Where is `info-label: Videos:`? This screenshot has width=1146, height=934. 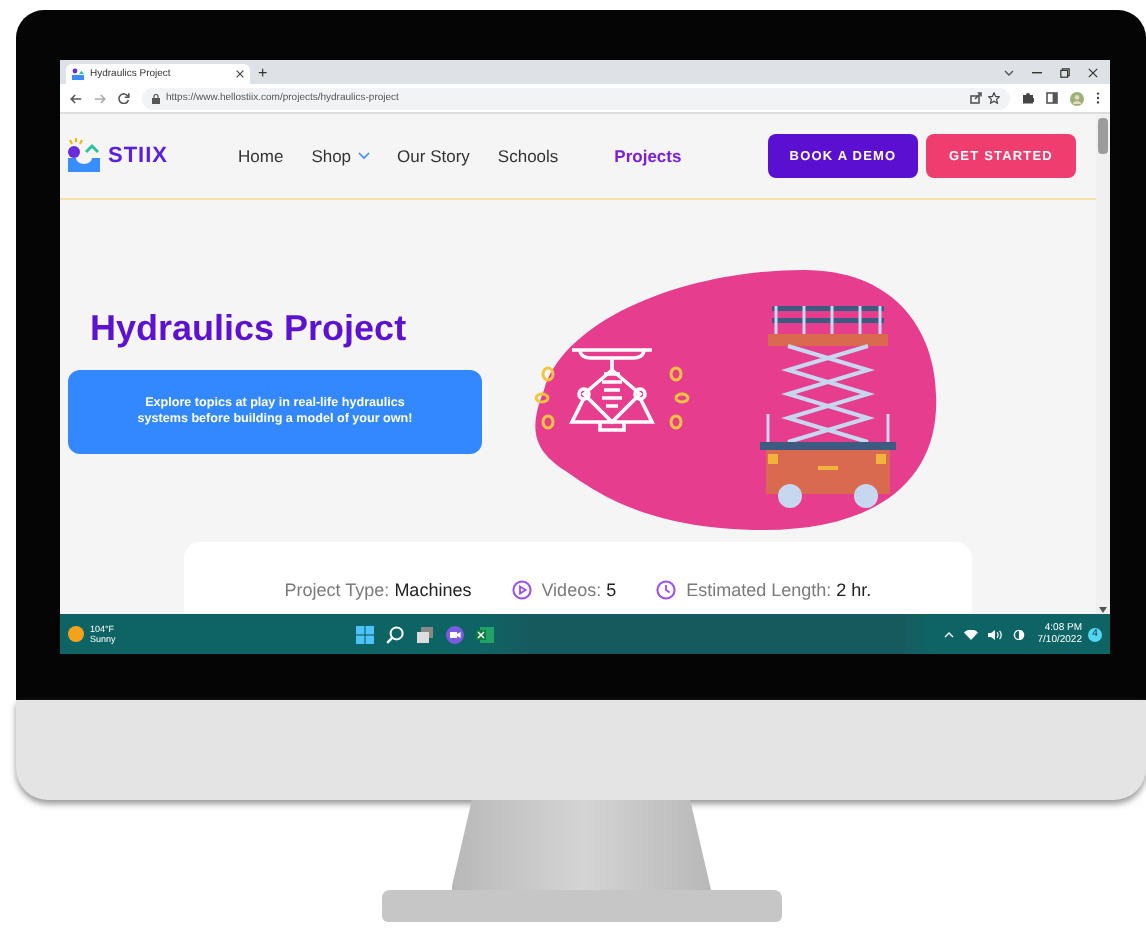
info-label: Videos: is located at coordinates (571, 590).